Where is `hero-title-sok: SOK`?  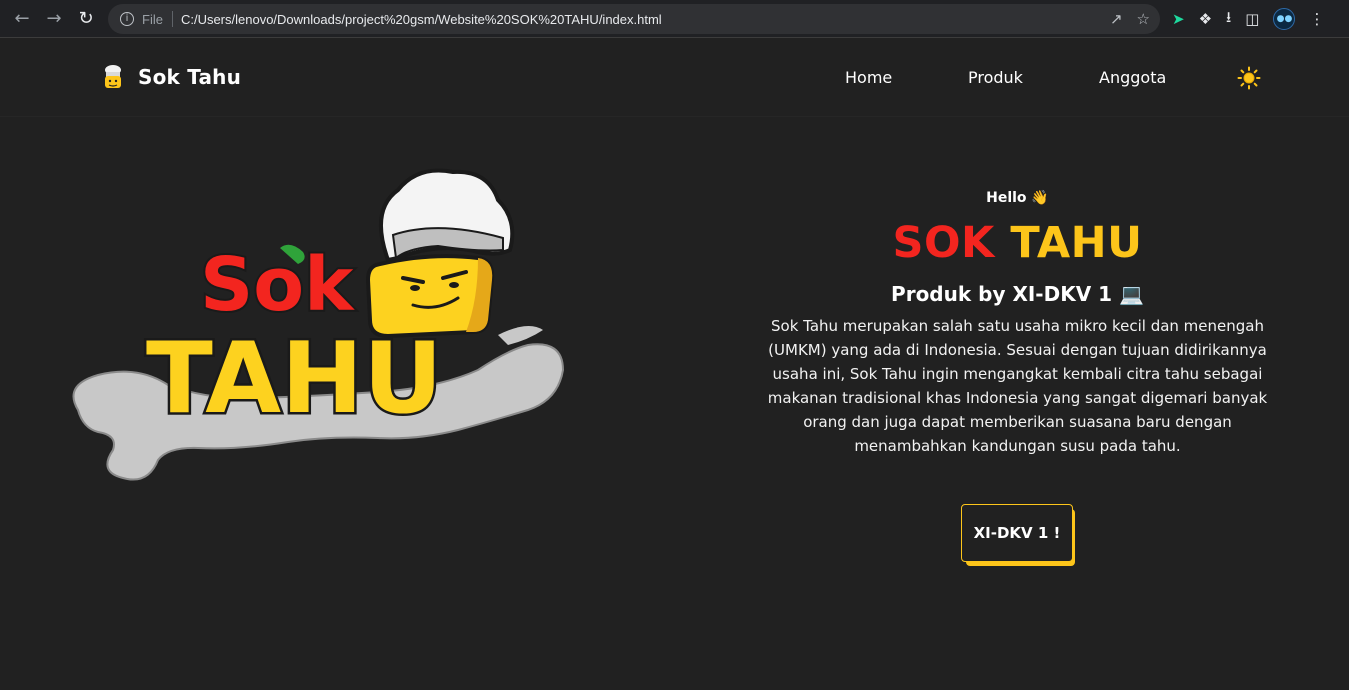
hero-title-sok: SOK is located at coordinates (943, 243).